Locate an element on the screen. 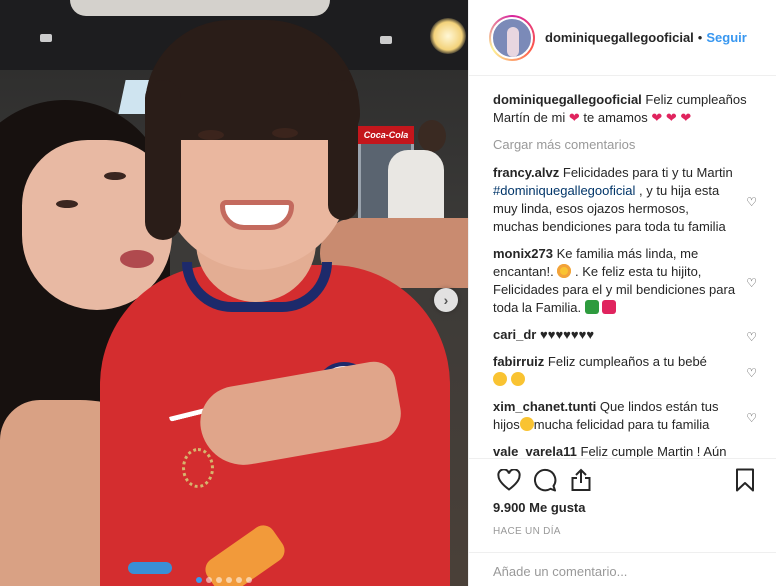 This screenshot has height=586, width=776. comment-username: cari_dr is located at coordinates (514, 334).